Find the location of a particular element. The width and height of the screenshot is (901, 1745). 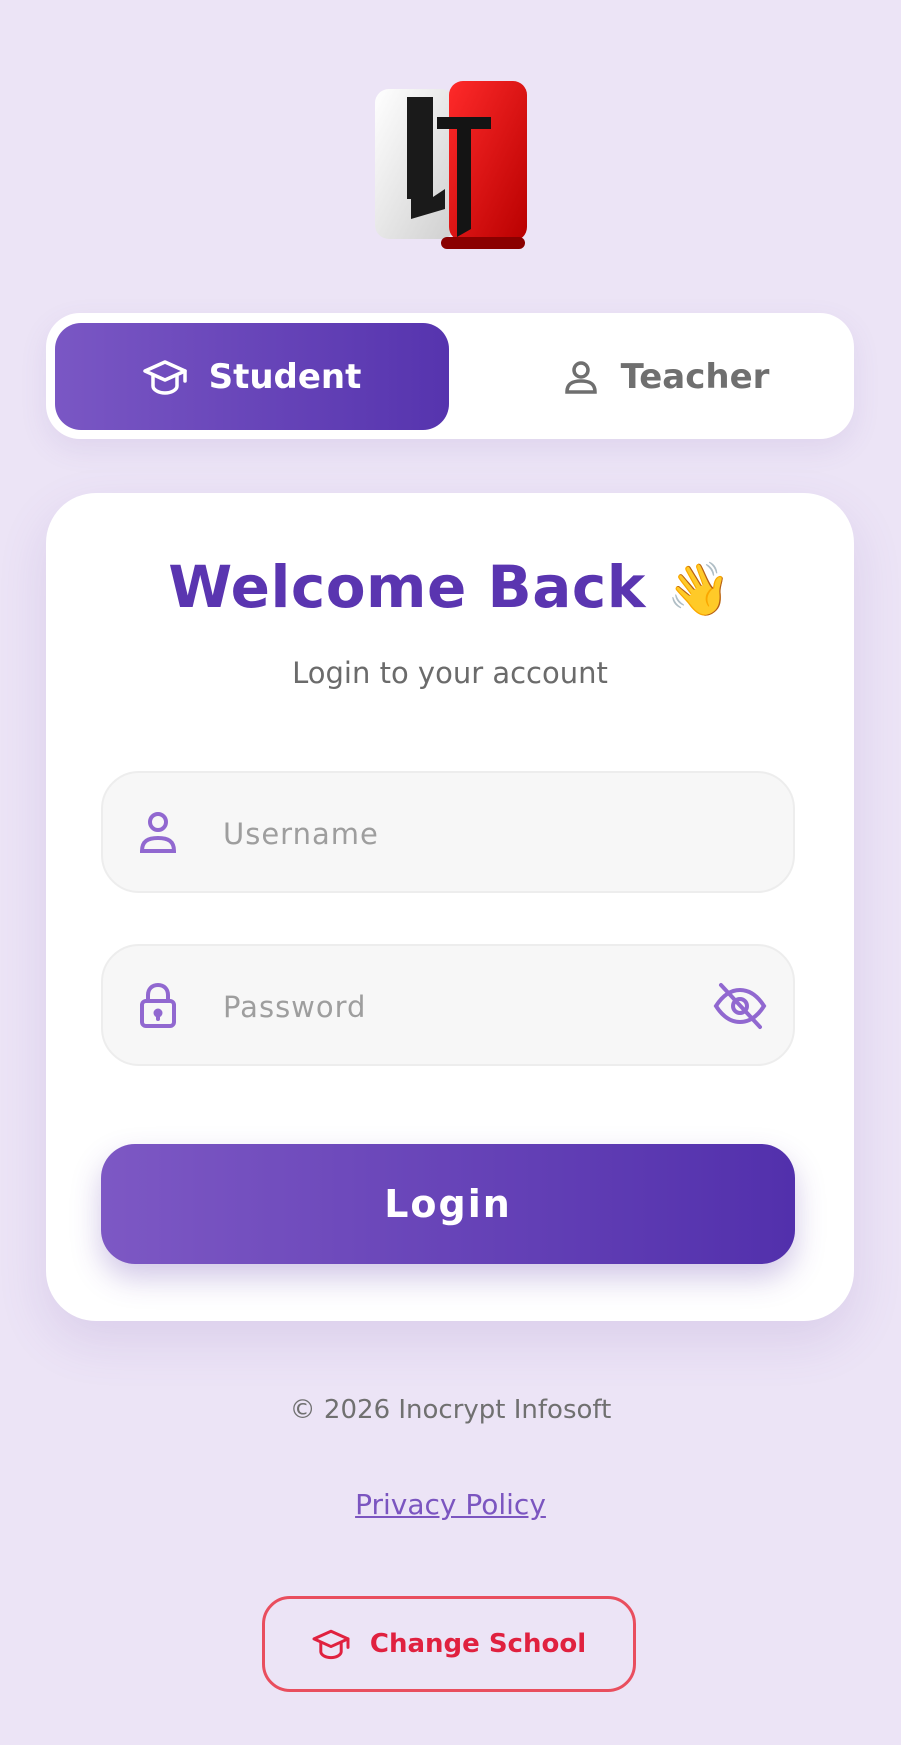

role-switch: Student Teacher is located at coordinates (450, 376).